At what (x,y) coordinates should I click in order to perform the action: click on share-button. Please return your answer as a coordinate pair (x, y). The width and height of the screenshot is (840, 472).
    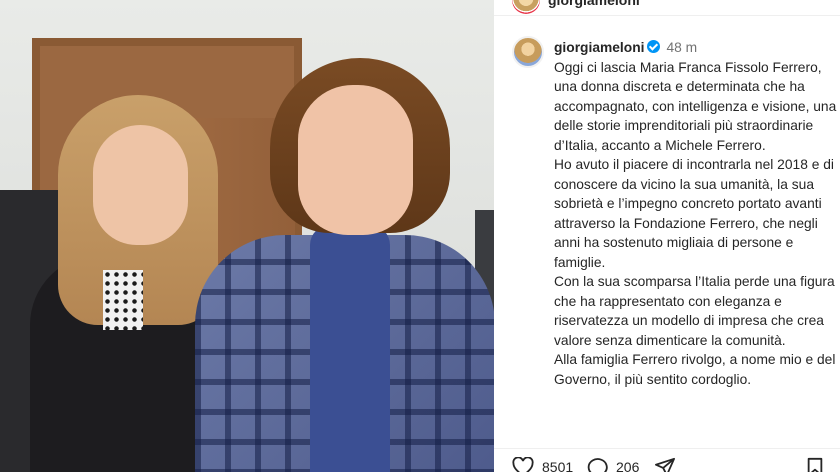
    Looking at the image, I should click on (665, 464).